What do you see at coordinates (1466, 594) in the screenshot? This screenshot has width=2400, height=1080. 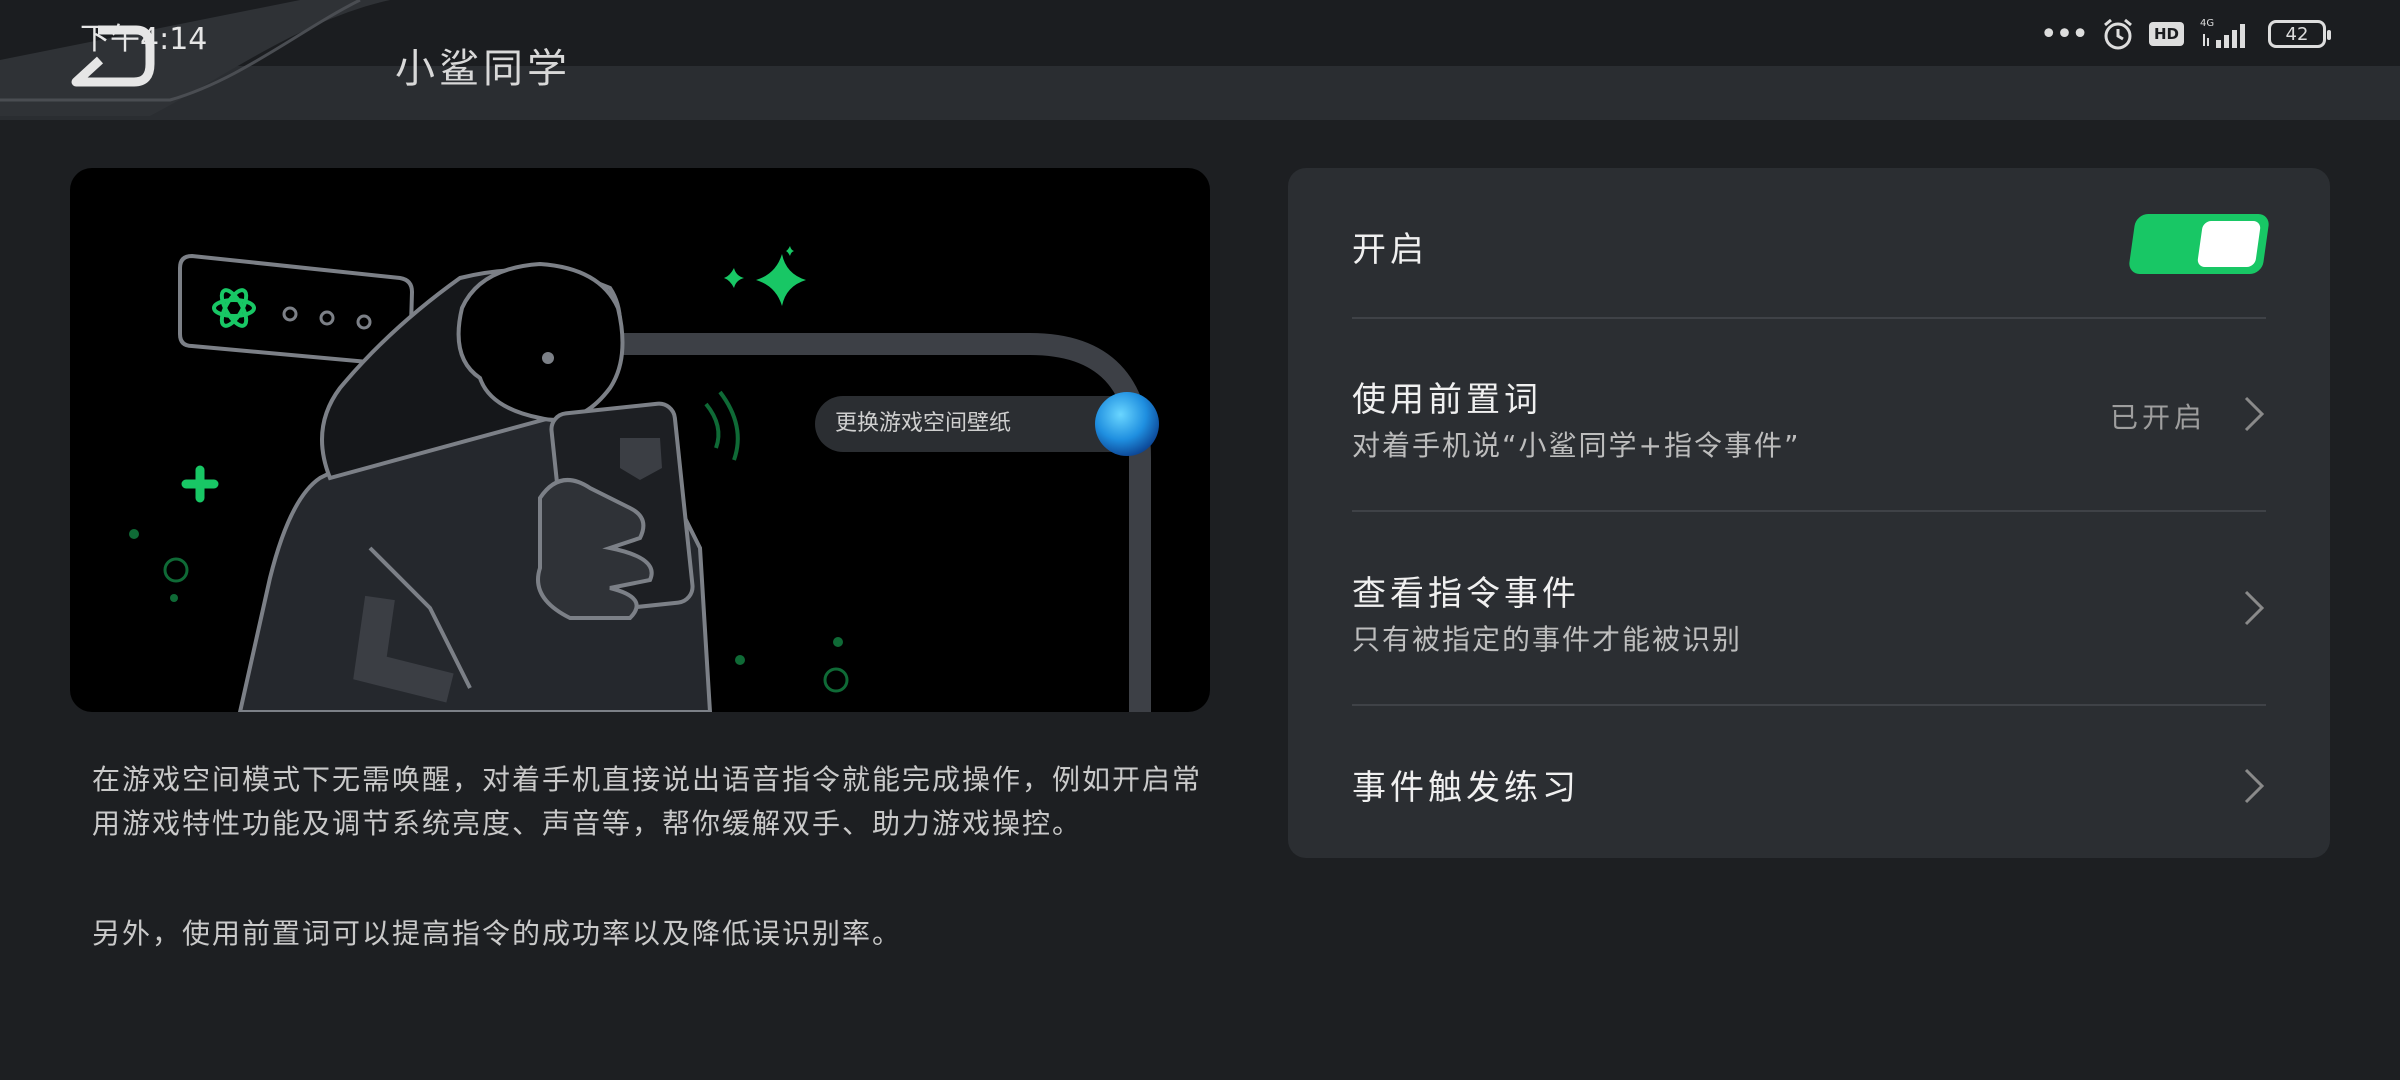 I see `commands-label: 查看指令事件` at bounding box center [1466, 594].